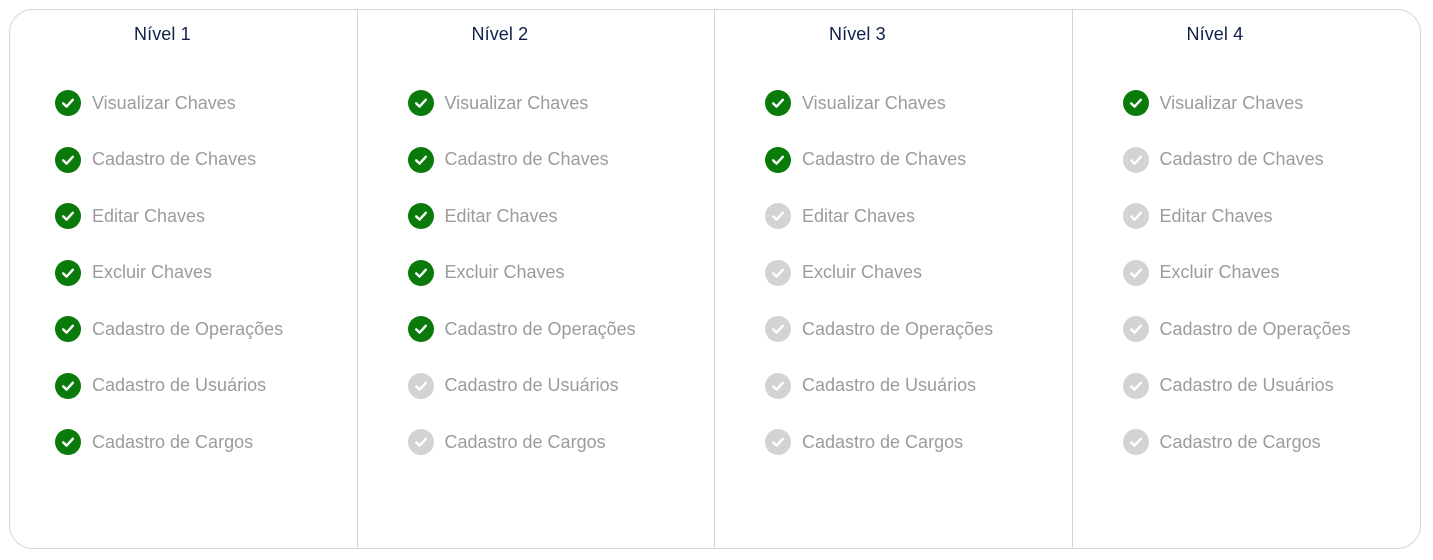  Describe the element at coordinates (857, 34) in the screenshot. I see `level-title: Nível 3` at that location.